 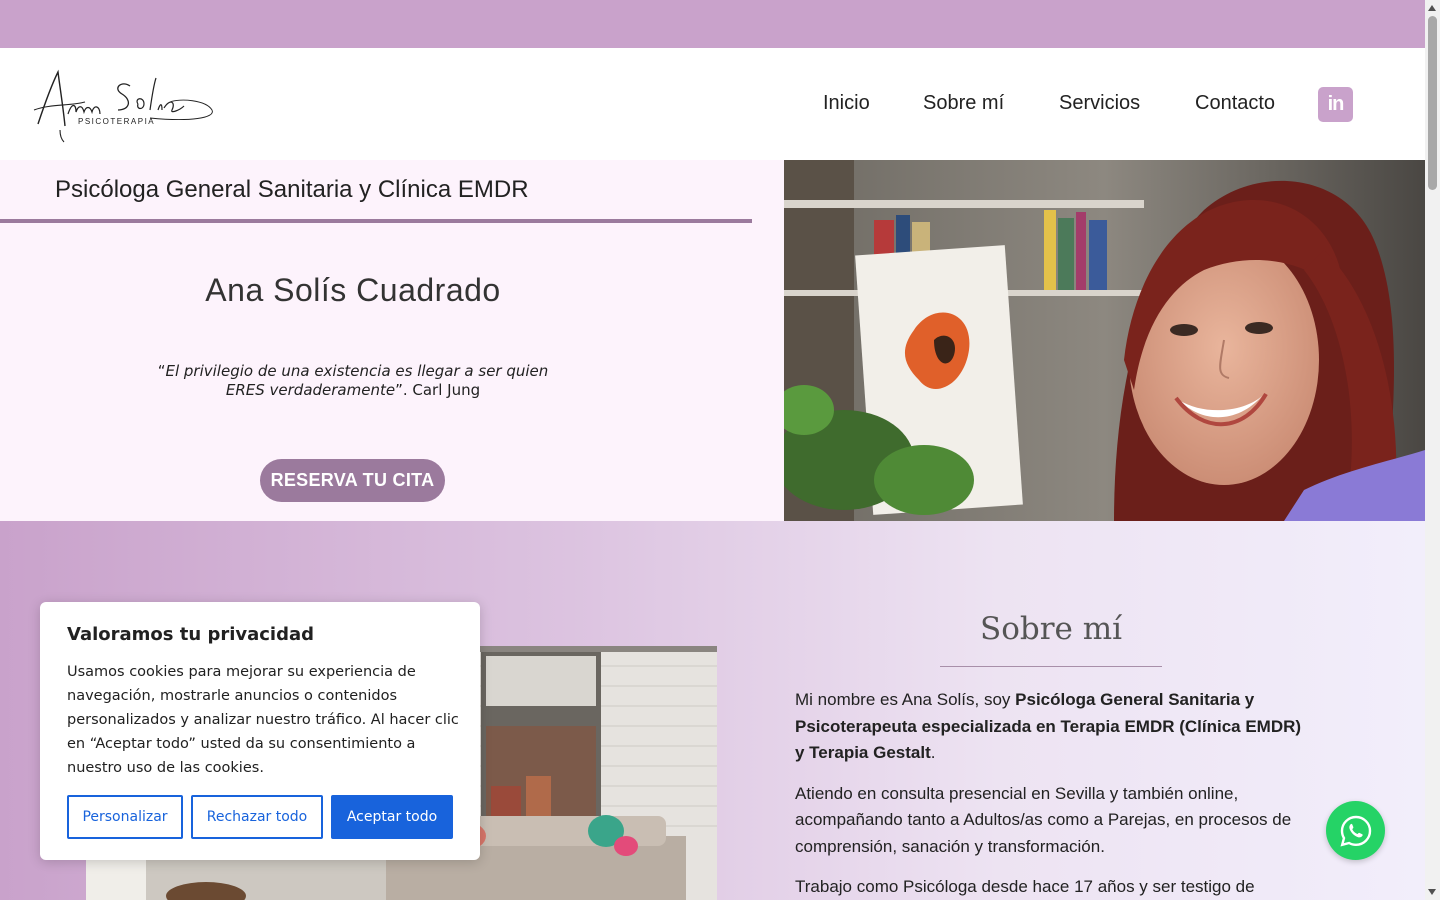 What do you see at coordinates (1432, 103) in the screenshot?
I see `scrollbar-thumb` at bounding box center [1432, 103].